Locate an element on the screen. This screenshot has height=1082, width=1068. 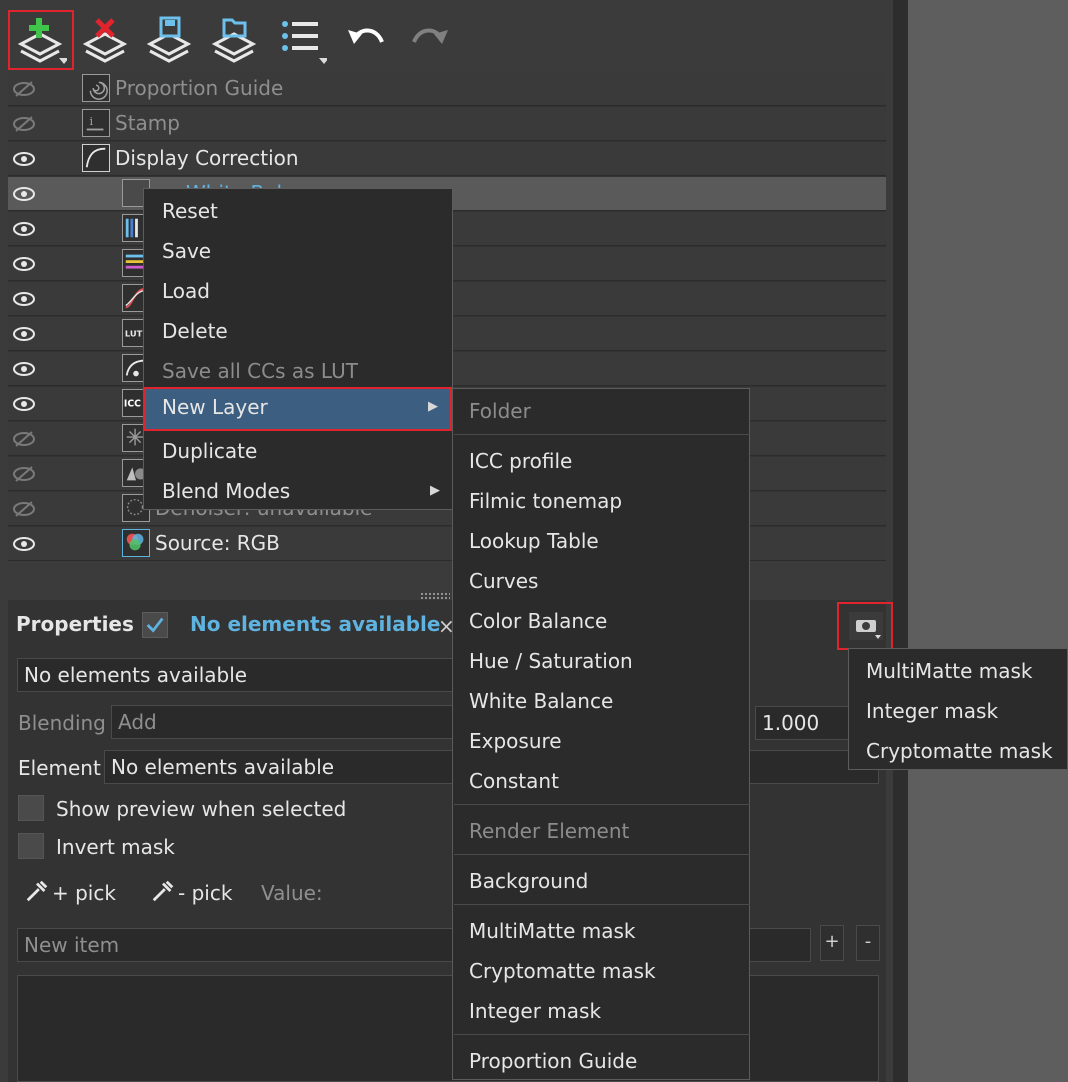
mask-menu-item-cryptomatte: Cryptomatte mask is located at coordinates (958, 751).